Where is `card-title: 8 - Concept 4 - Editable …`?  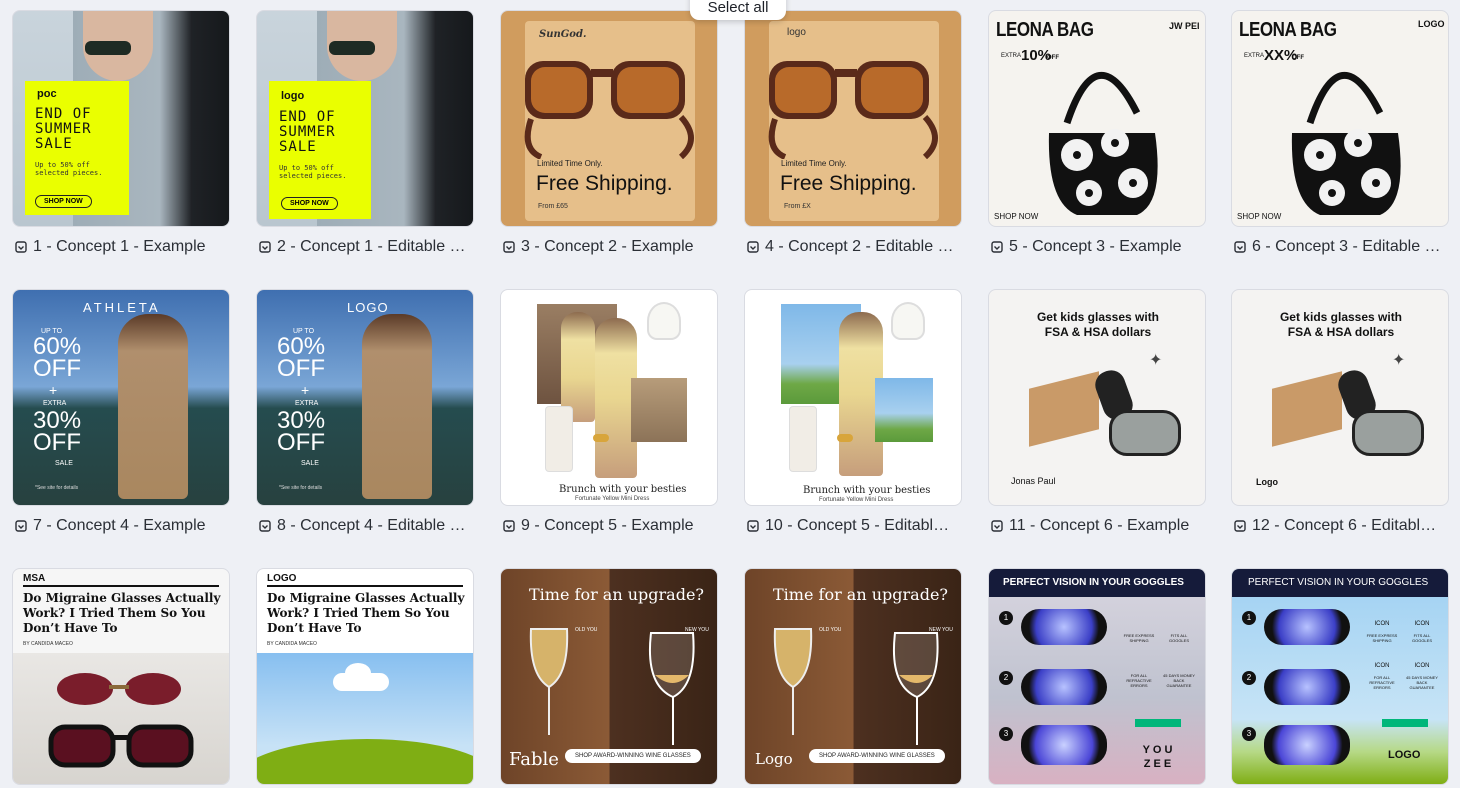 card-title: 8 - Concept 4 - Editable … is located at coordinates (371, 525).